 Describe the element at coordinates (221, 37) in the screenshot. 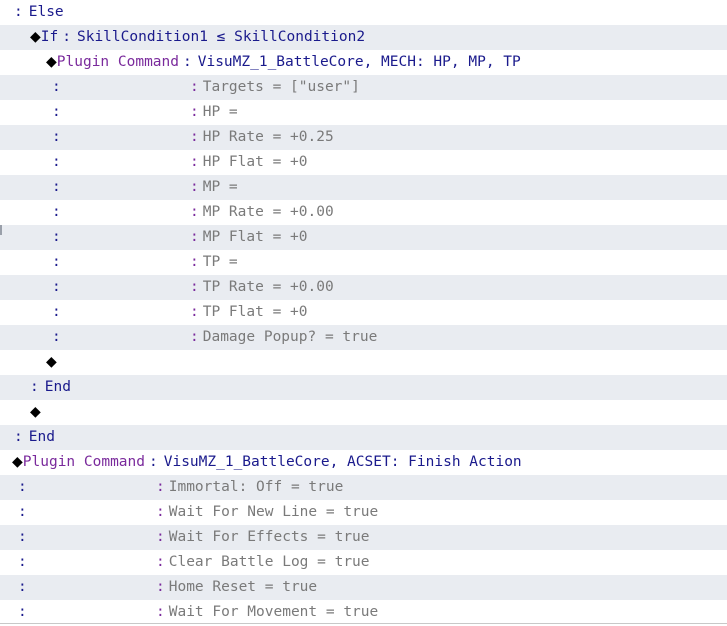

I see `condition-text: SkillCondition1 ≤ SkillCondition2` at that location.